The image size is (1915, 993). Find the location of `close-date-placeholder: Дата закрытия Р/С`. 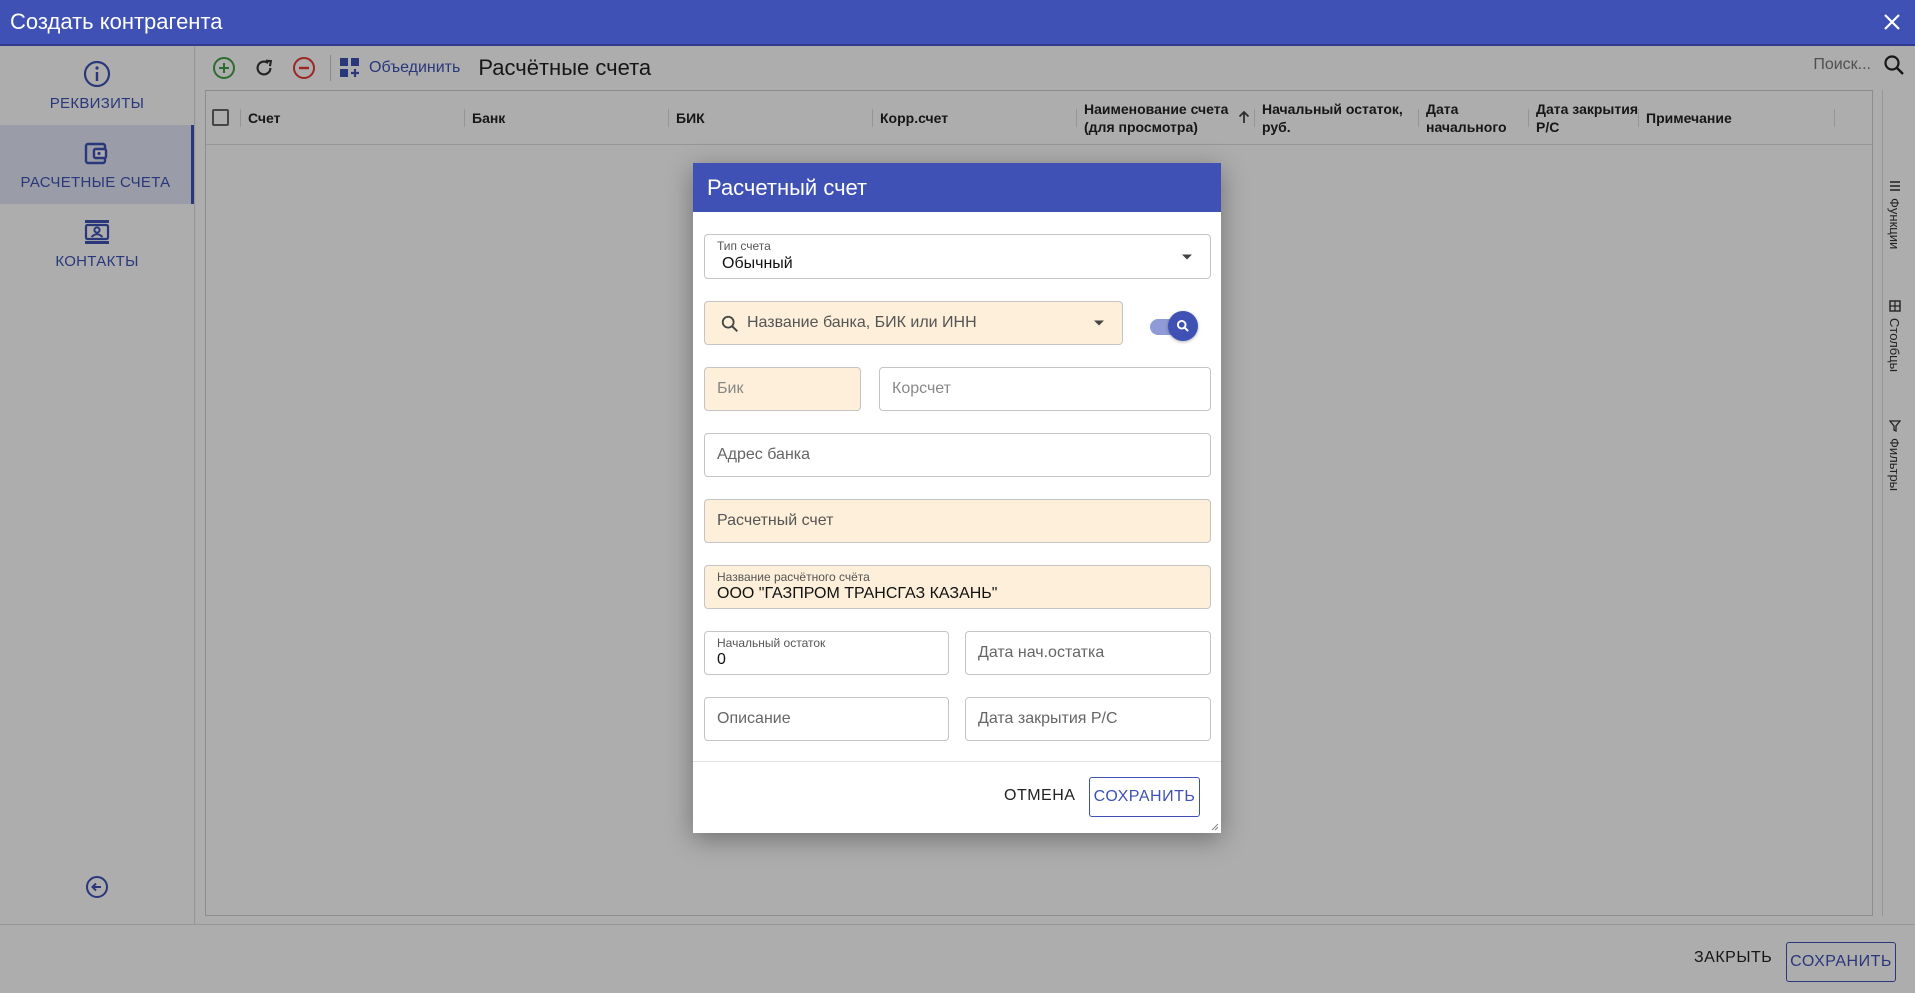

close-date-placeholder: Дата закрытия Р/С is located at coordinates (1048, 718).